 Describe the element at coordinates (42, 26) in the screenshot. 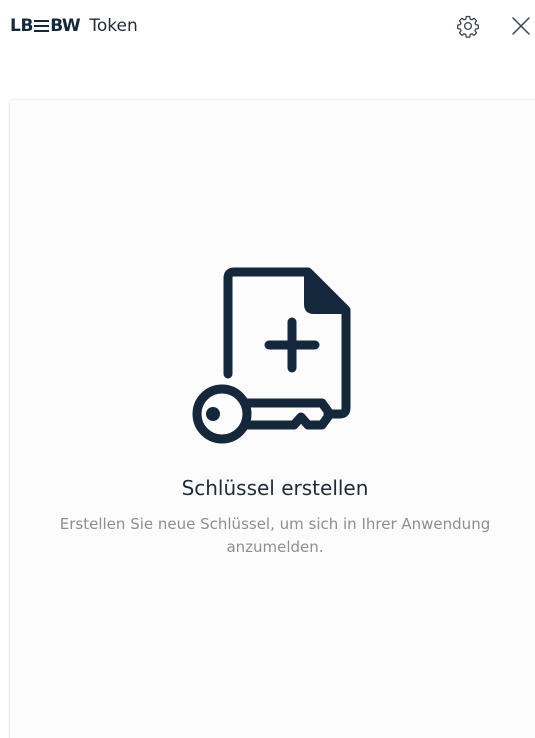

I see `logo-bars-icon` at that location.